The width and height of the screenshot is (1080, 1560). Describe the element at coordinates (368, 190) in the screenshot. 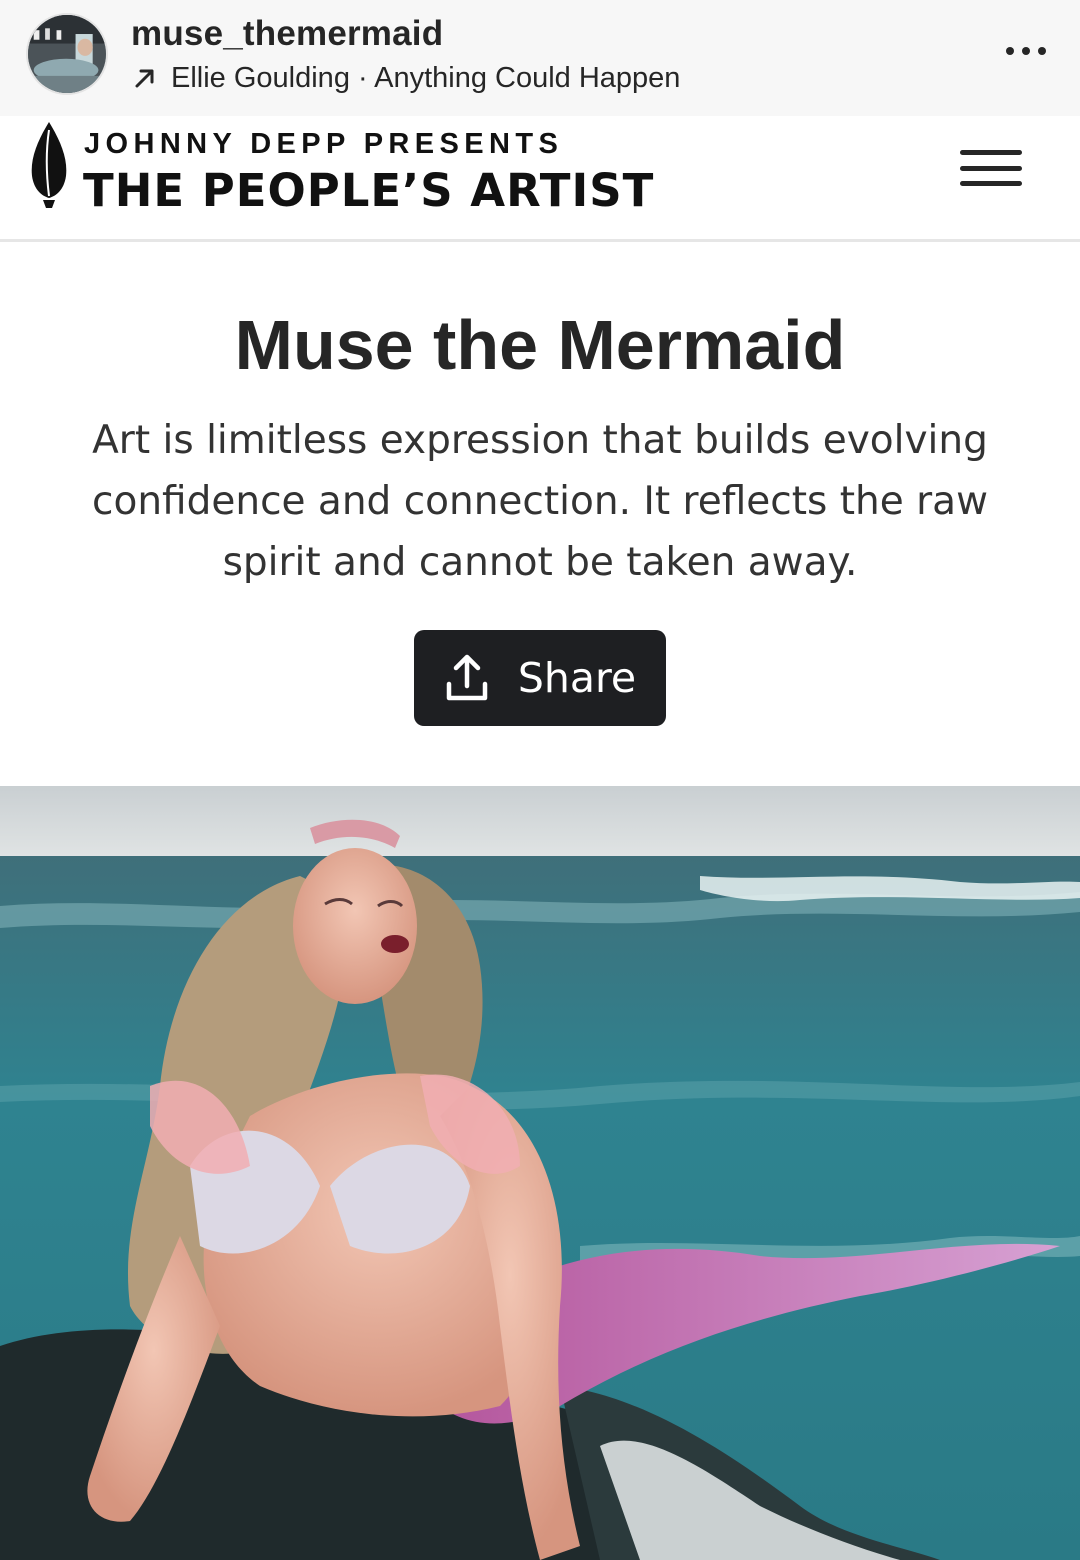

I see `brand-title: THE PEOPLE’S ARTIST` at that location.